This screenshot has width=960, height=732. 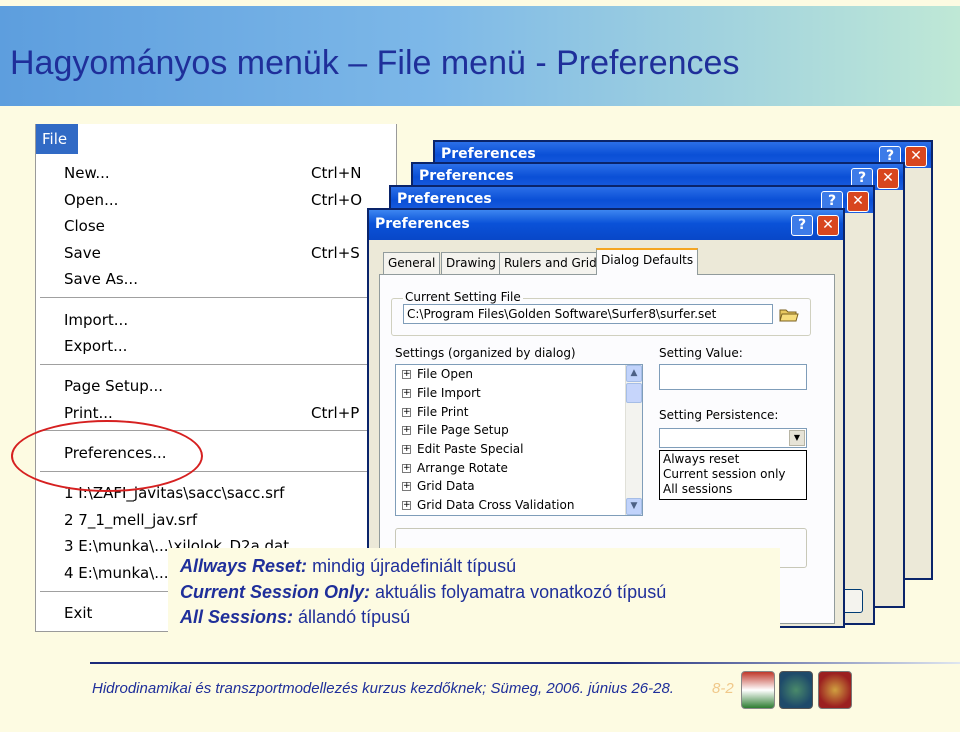 I want to click on tab-drawing: Drawing, so click(x=471, y=263).